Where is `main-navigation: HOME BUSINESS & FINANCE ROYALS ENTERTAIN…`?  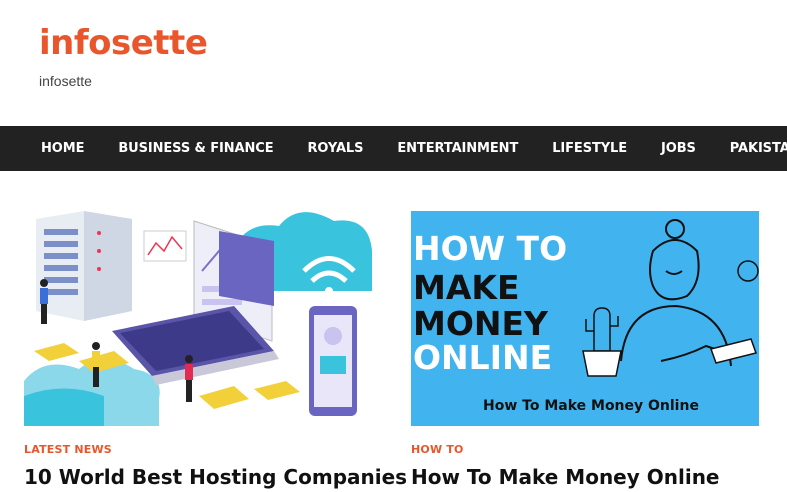
main-navigation: HOME BUSINESS & FINANCE ROYALS ENTERTAIN… is located at coordinates (393, 148).